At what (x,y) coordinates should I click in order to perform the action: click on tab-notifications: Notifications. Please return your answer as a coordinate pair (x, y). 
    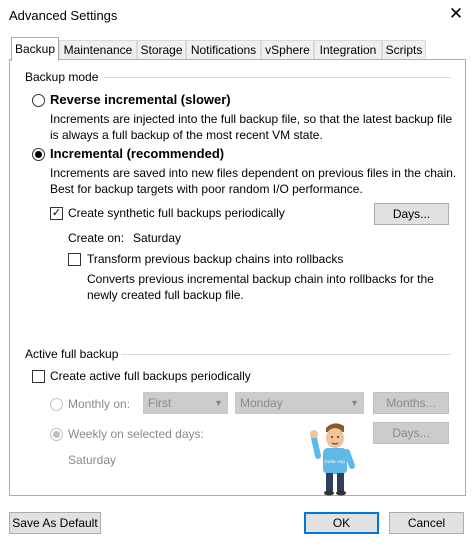
    Looking at the image, I should click on (223, 49).